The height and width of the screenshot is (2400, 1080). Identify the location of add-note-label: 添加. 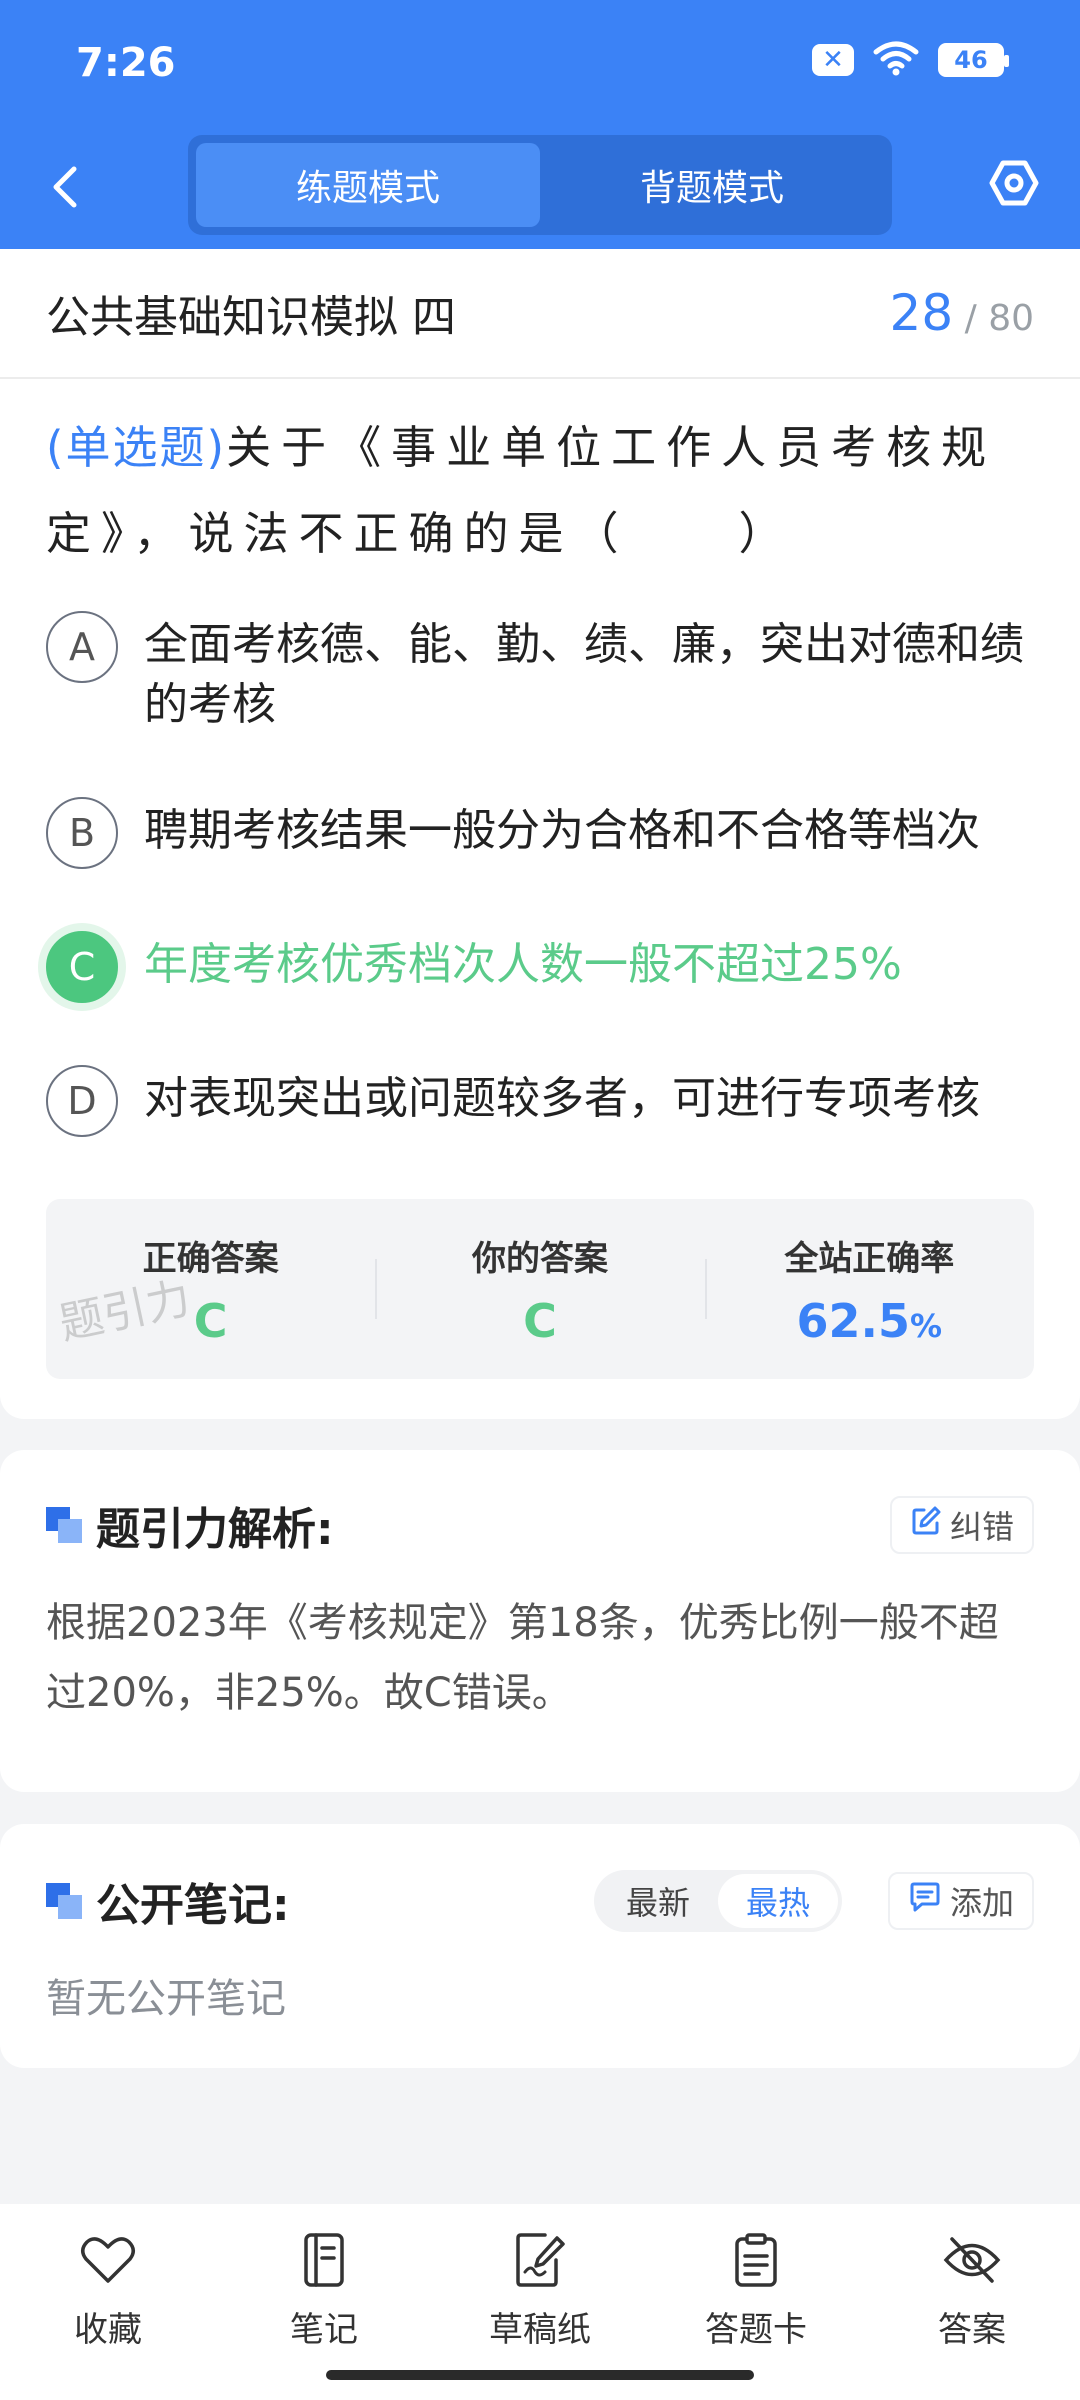
(981, 1903).